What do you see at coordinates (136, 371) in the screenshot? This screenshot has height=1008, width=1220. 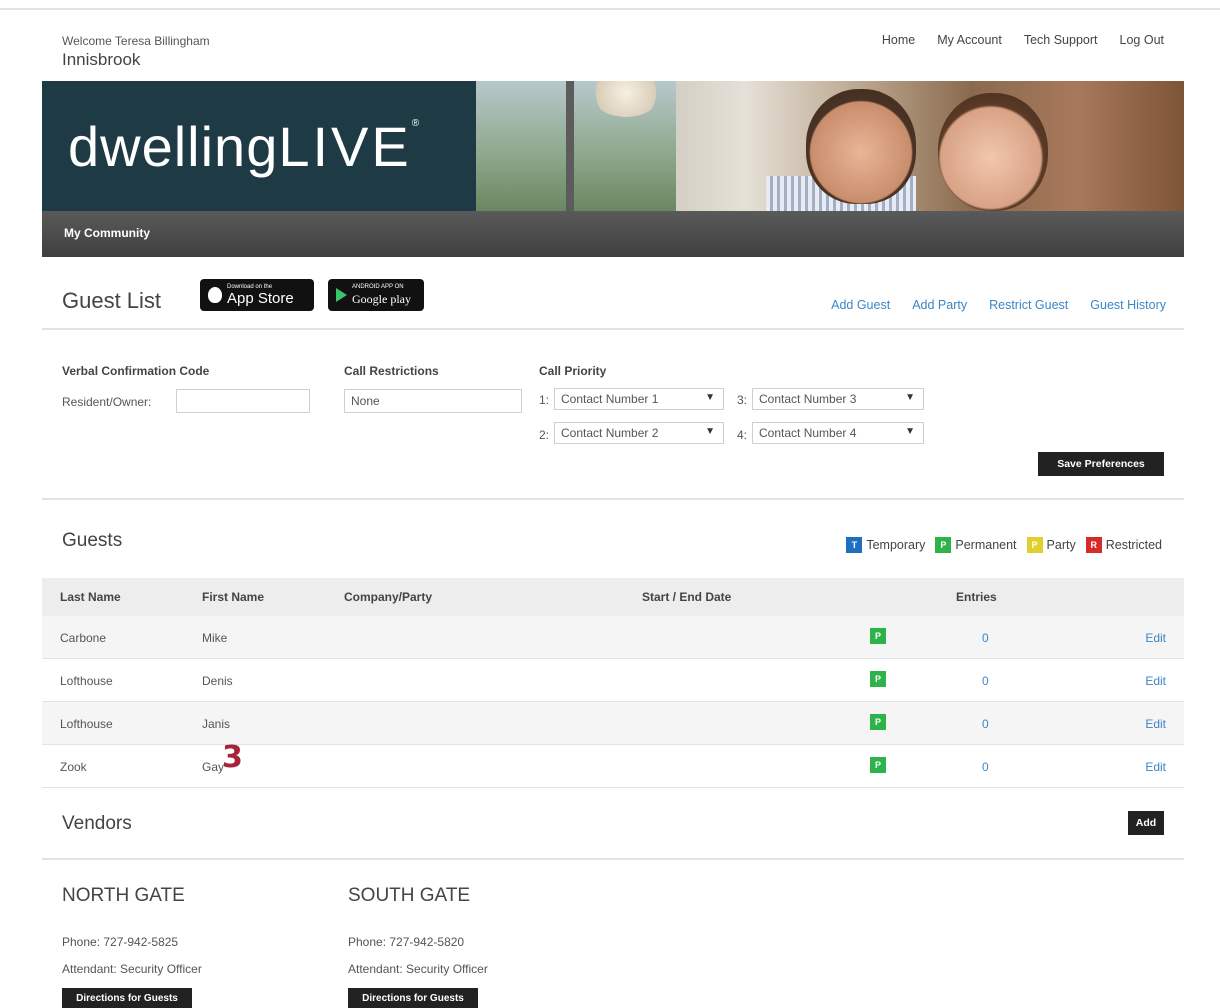 I see `vcc-label: Verbal Confirmation Code` at bounding box center [136, 371].